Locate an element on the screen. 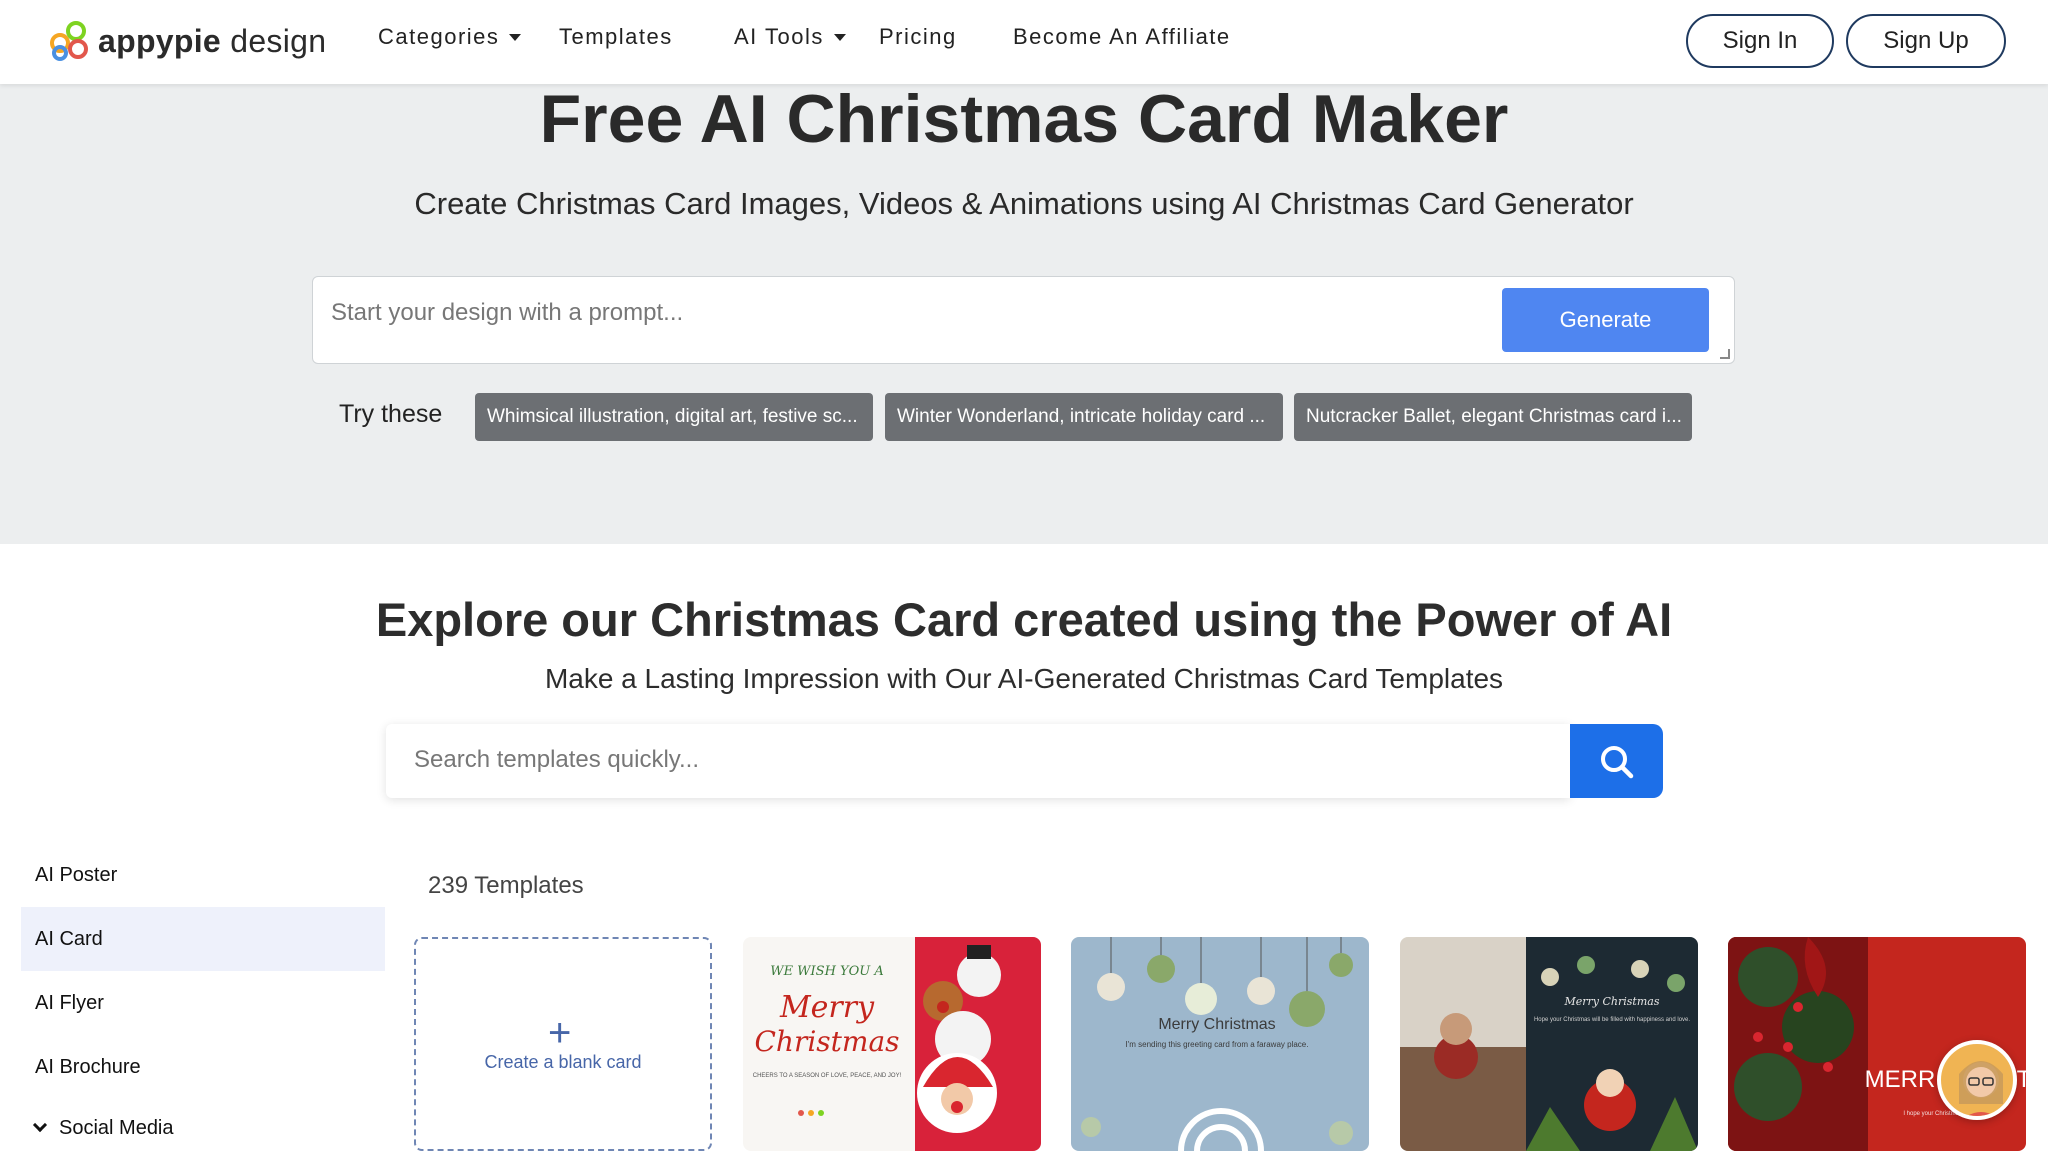 The image size is (2048, 1160). plus-icon: + is located at coordinates (560, 1033).